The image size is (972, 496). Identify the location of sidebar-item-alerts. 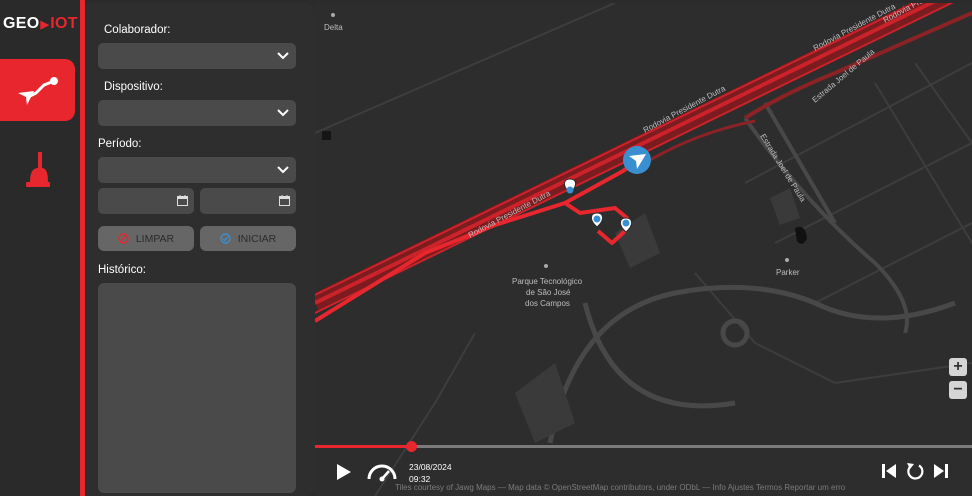
(38, 170).